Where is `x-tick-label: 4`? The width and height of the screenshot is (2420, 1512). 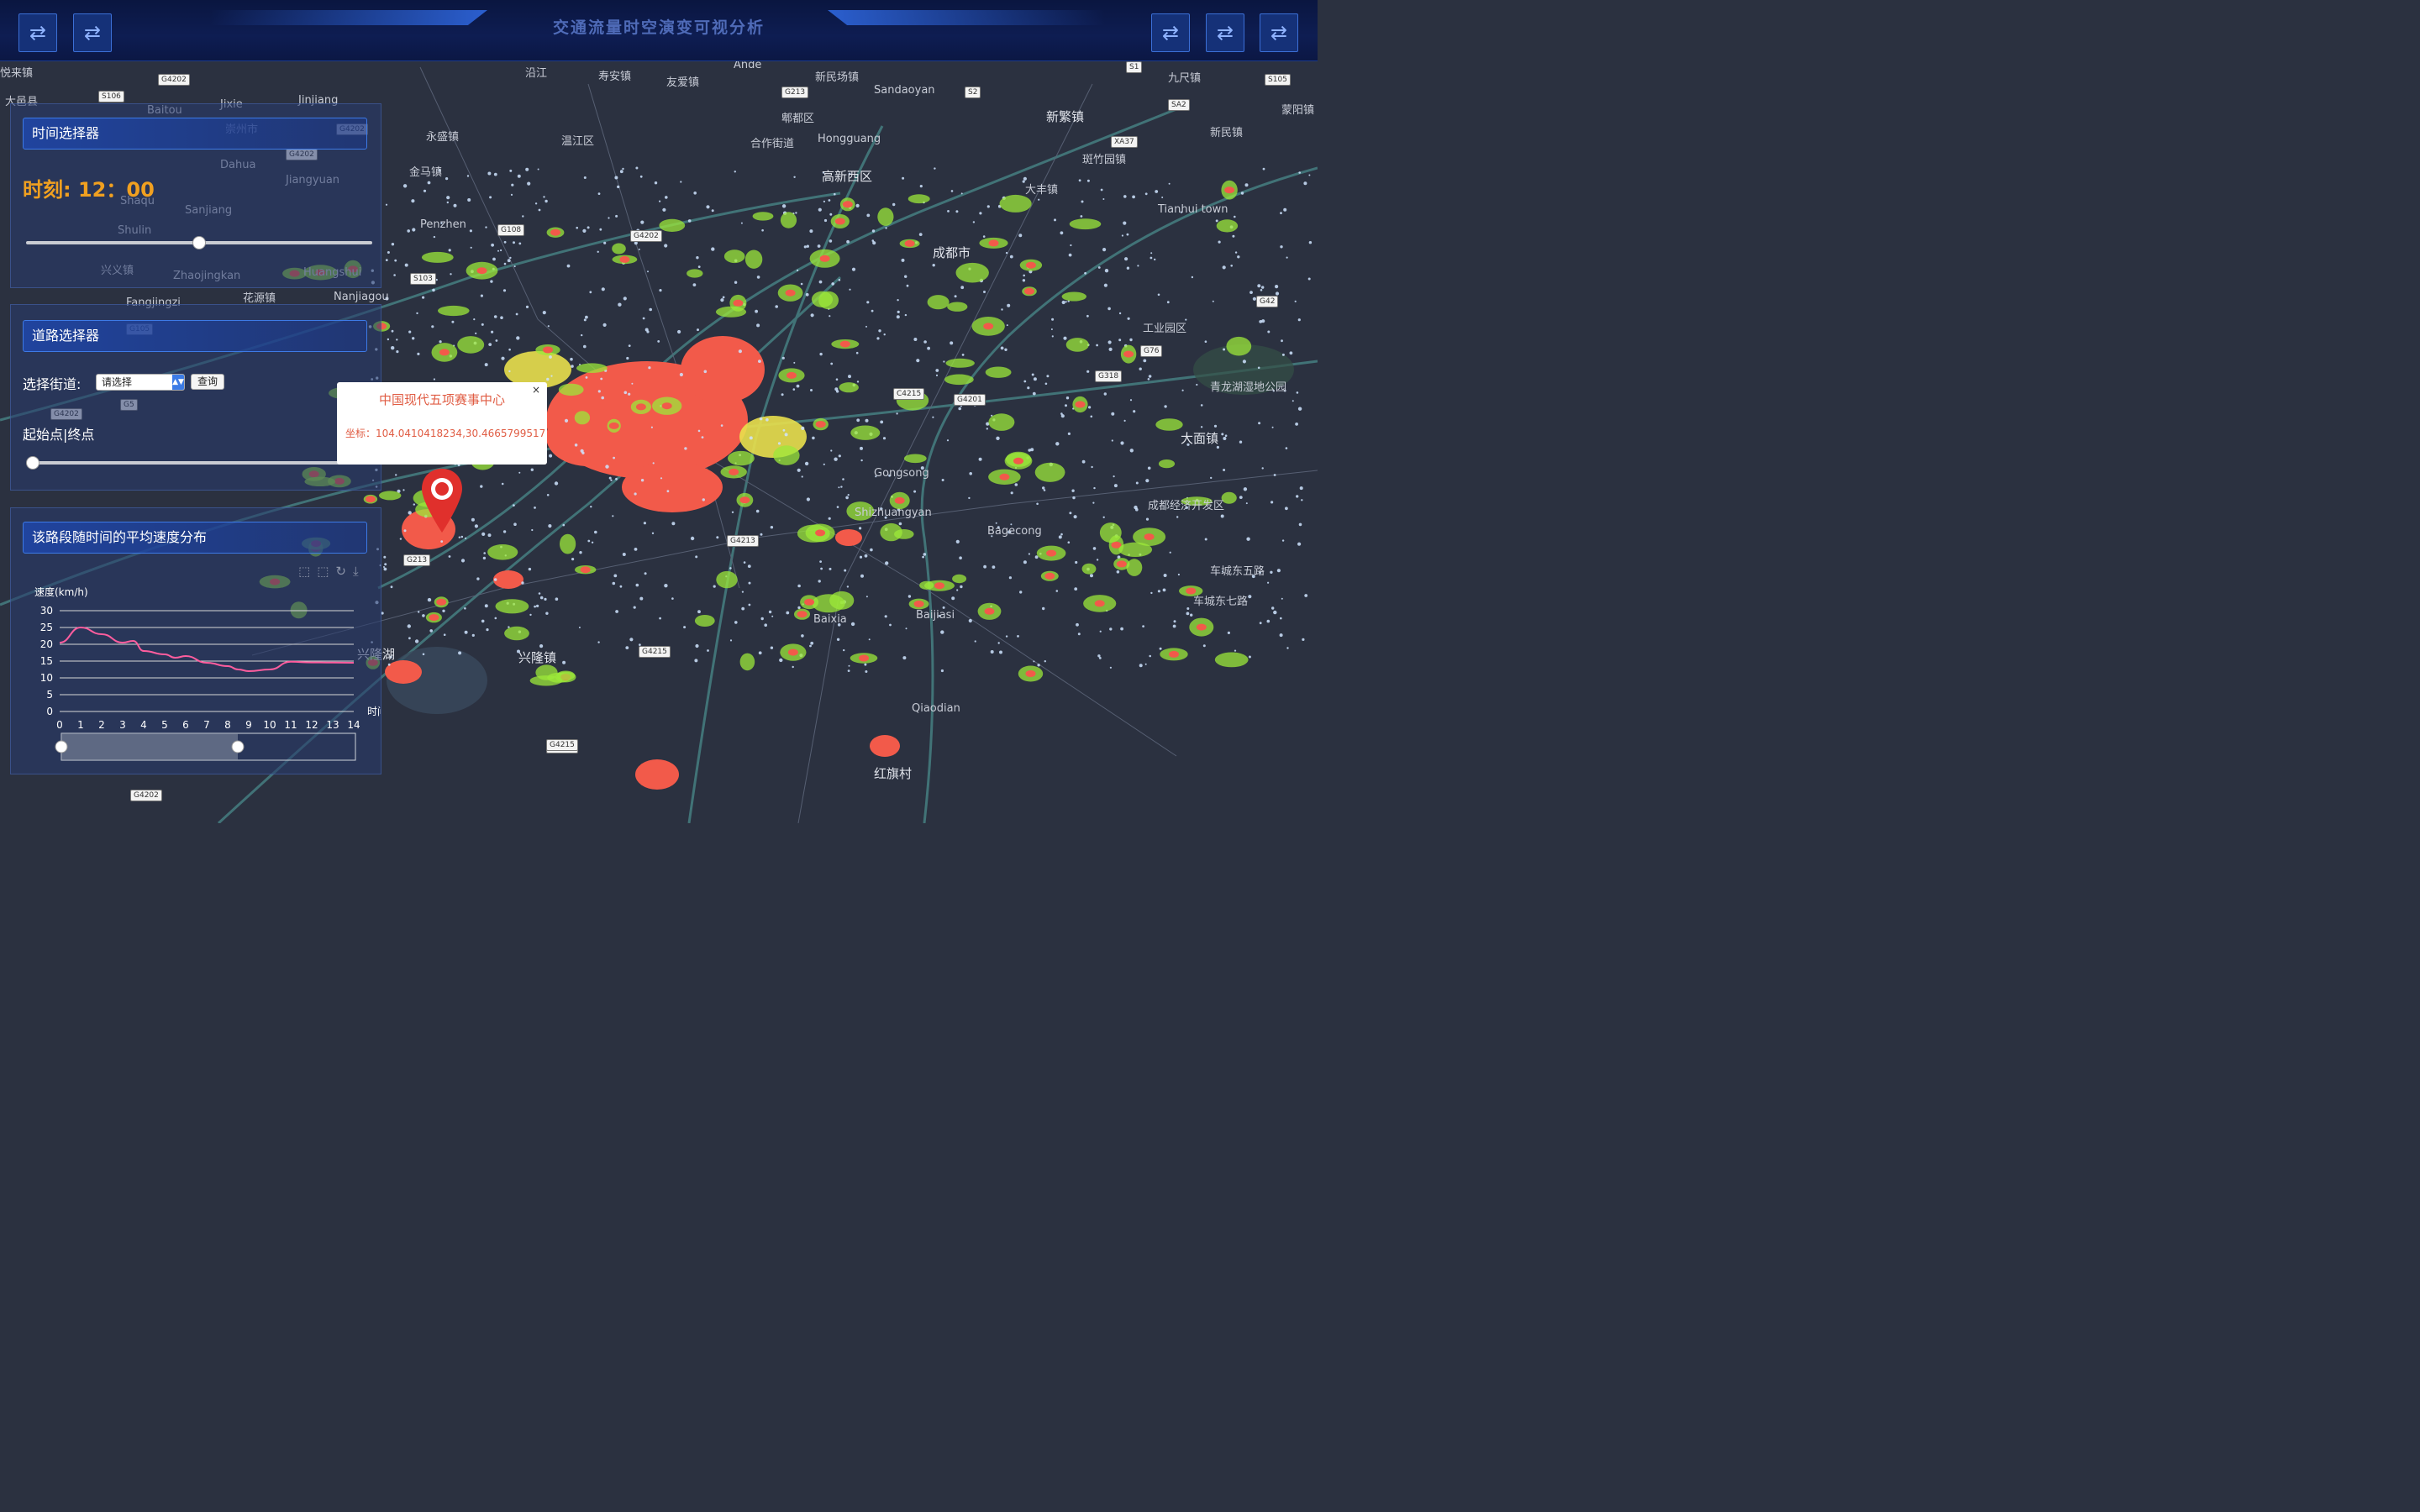 x-tick-label: 4 is located at coordinates (143, 725).